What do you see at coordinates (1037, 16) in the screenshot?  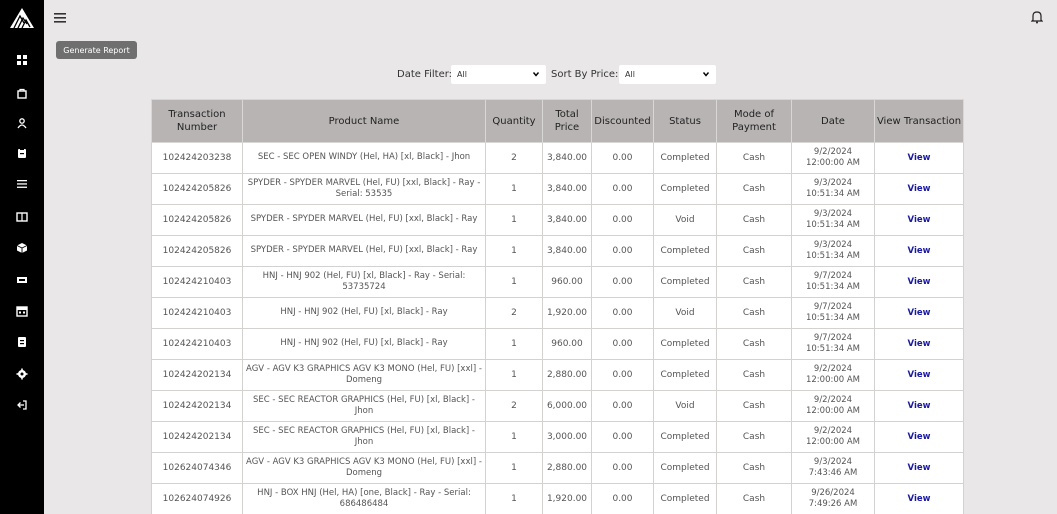 I see `notification-bell-icon` at bounding box center [1037, 16].